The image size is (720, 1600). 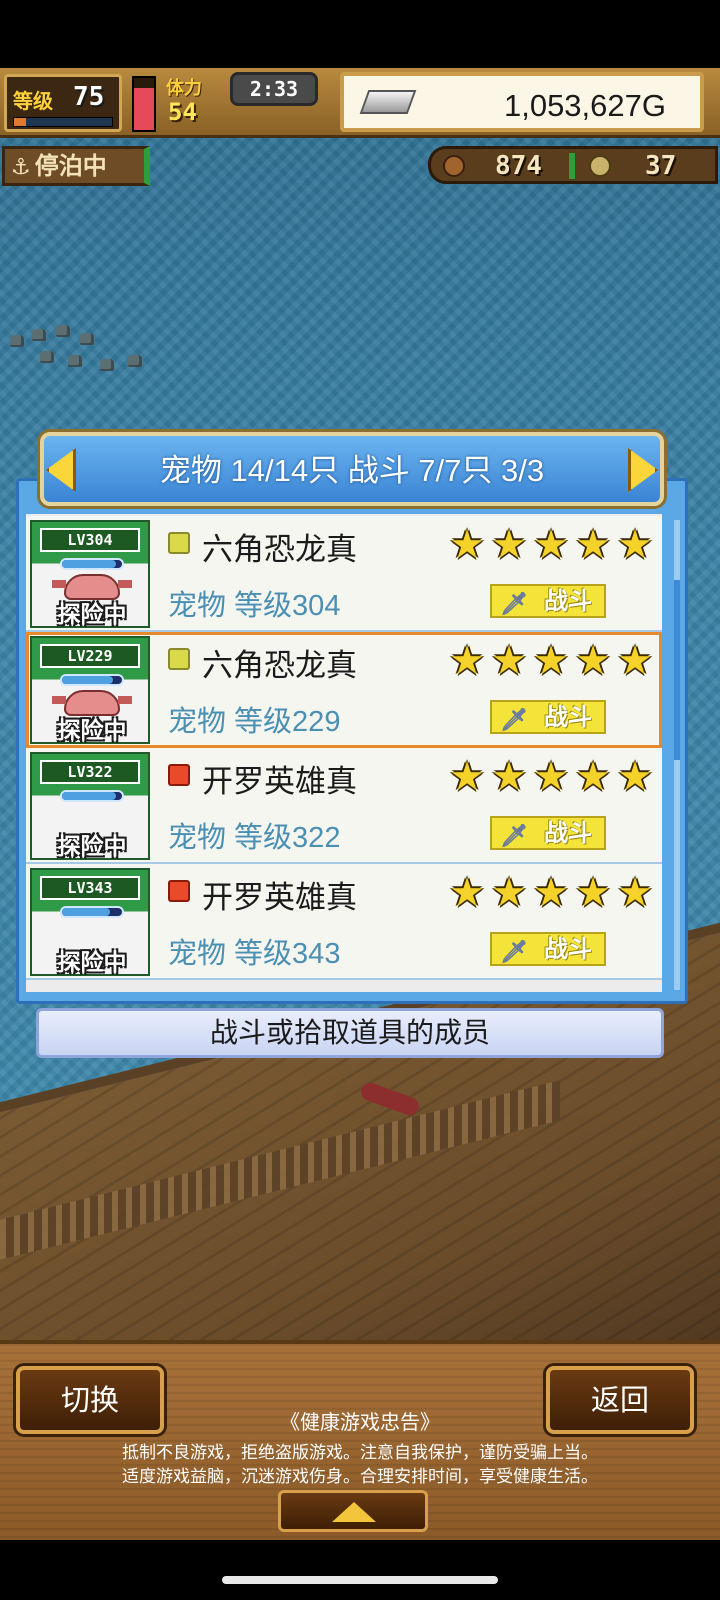 I want to click on pet-portrait: LV322 探险中, so click(x=90, y=806).